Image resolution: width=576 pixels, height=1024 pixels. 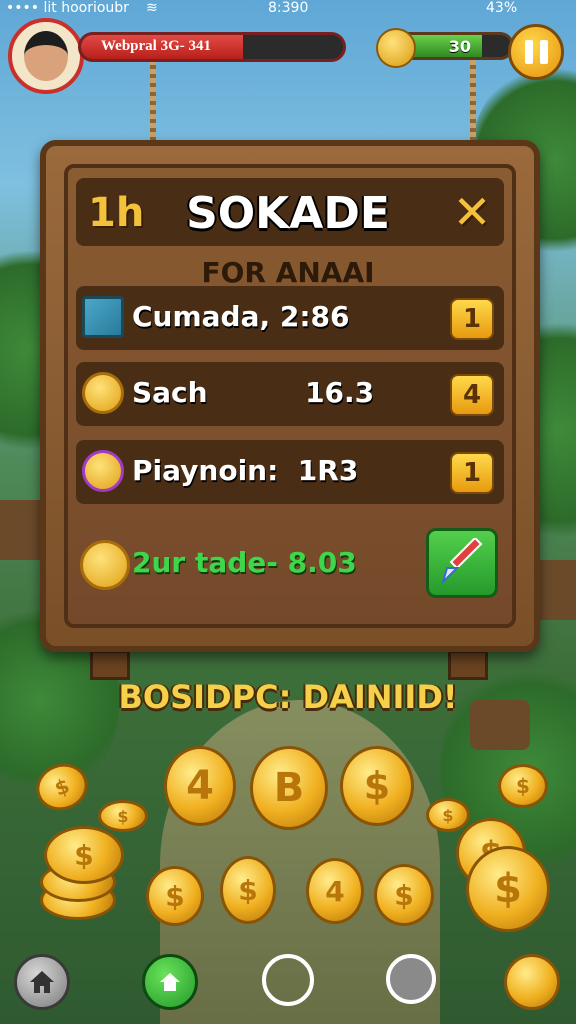 I want to click on trade-rate-label: 2ur tade- 8.03, so click(x=244, y=562).